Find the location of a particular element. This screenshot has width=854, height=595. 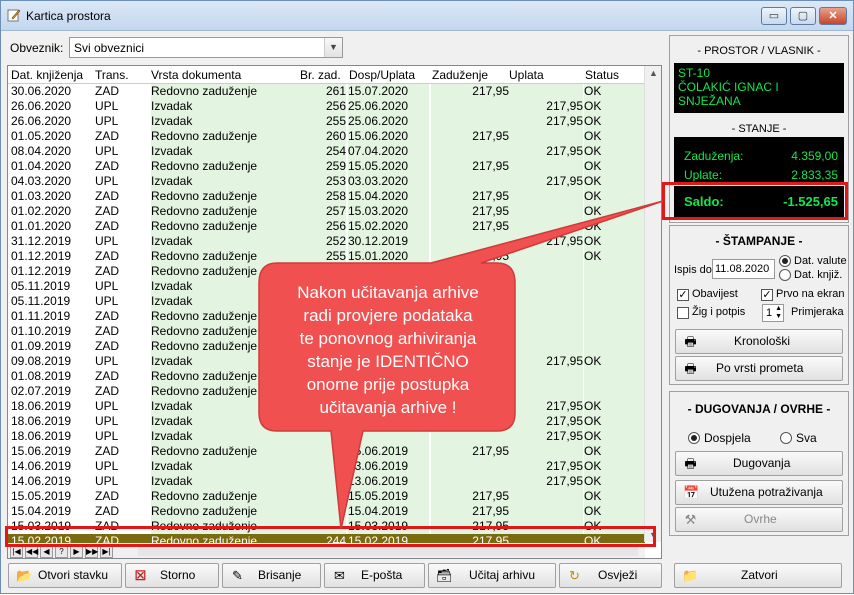

callout-line: radi provjere podataka is located at coordinates (388, 315).